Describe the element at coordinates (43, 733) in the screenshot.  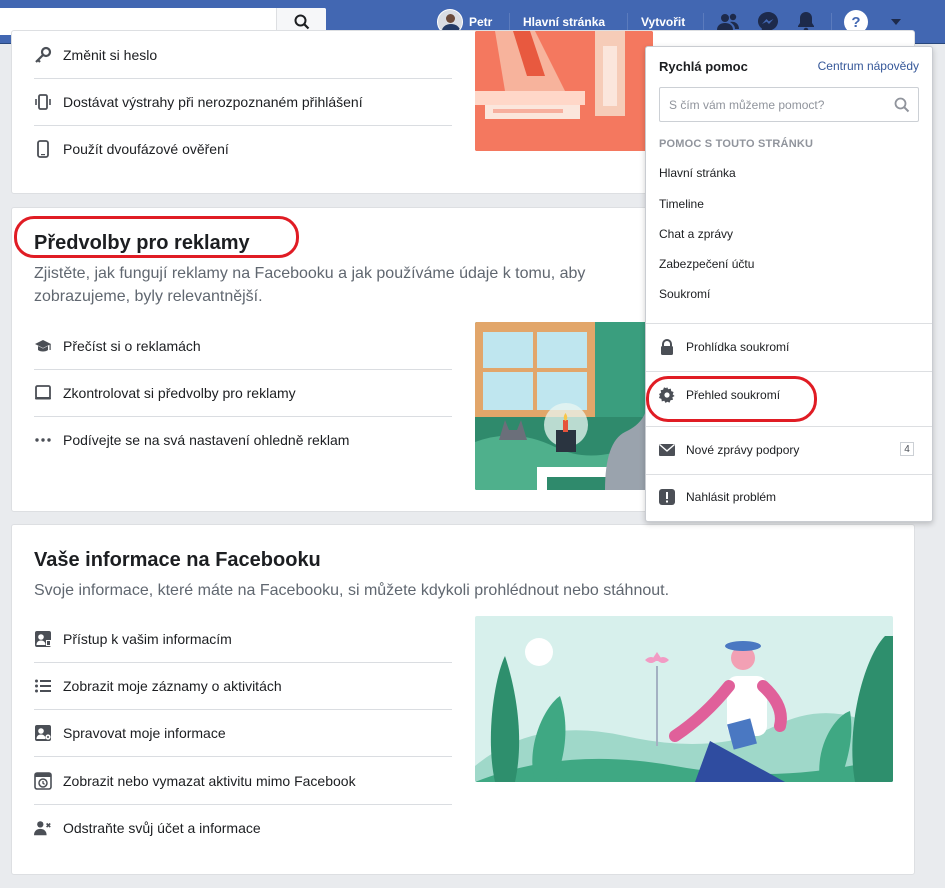
I see `profile-settings-icon` at that location.